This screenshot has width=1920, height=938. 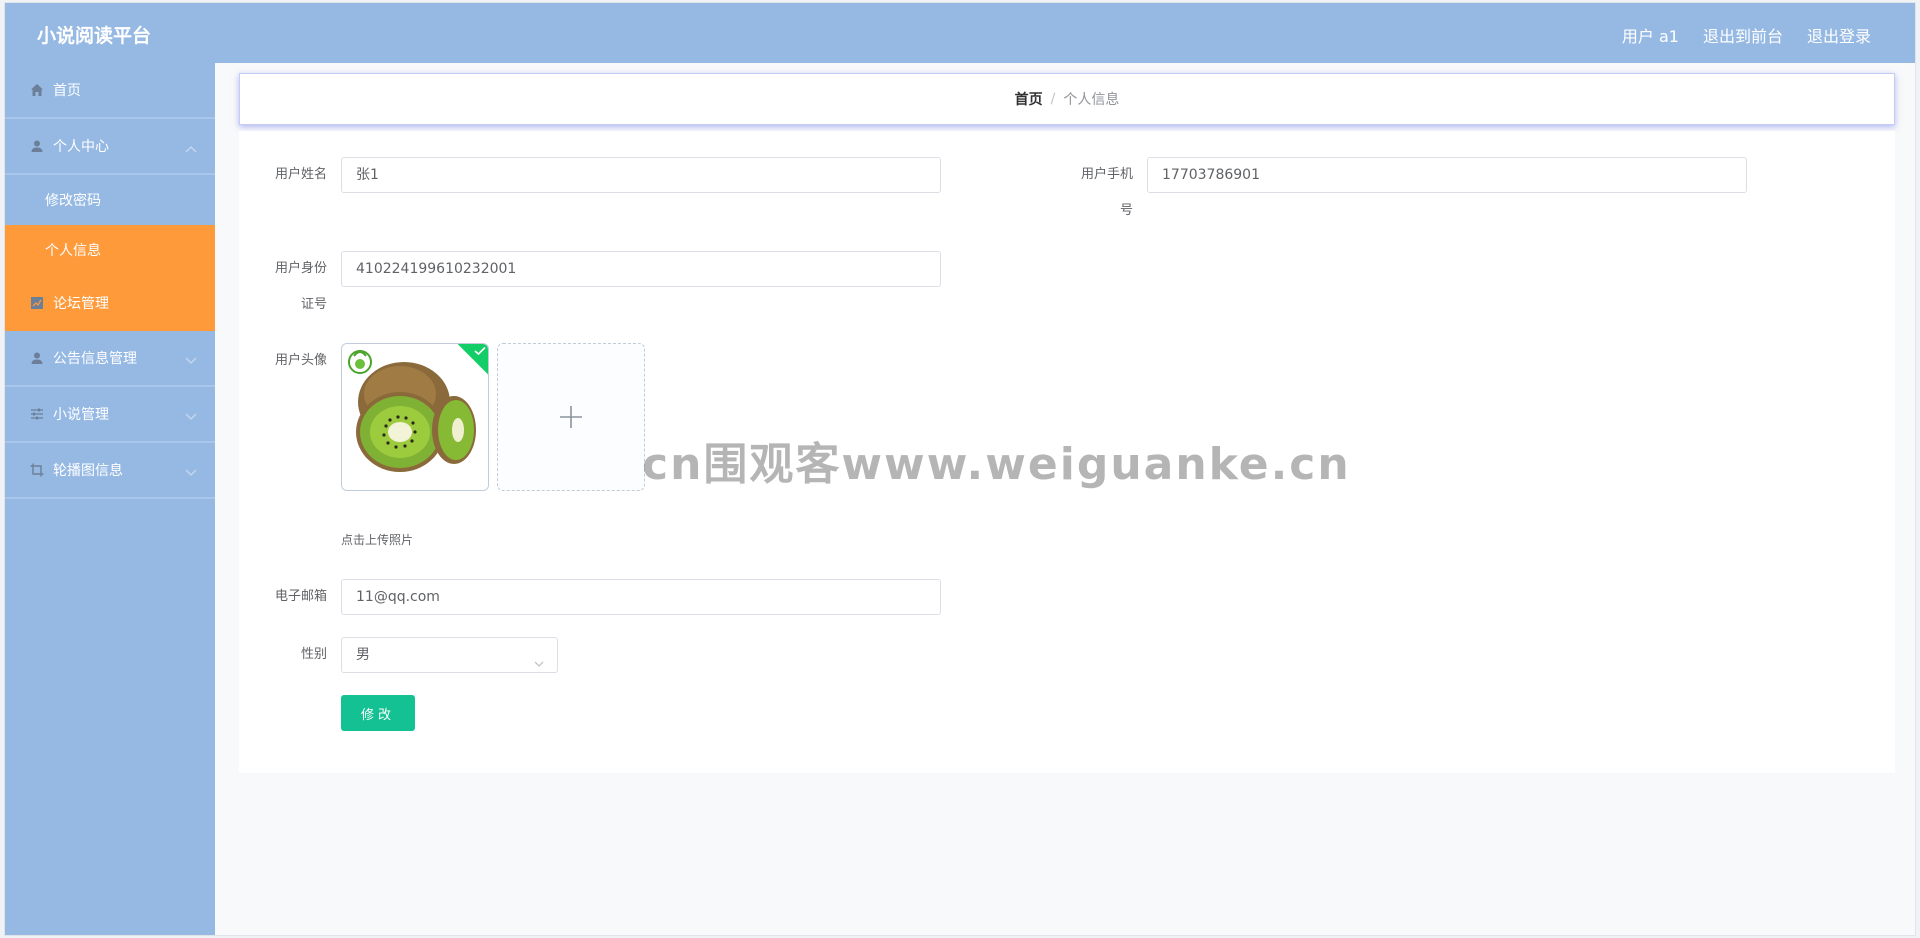 What do you see at coordinates (110, 91) in the screenshot?
I see `sidebar-item-home: 首页` at bounding box center [110, 91].